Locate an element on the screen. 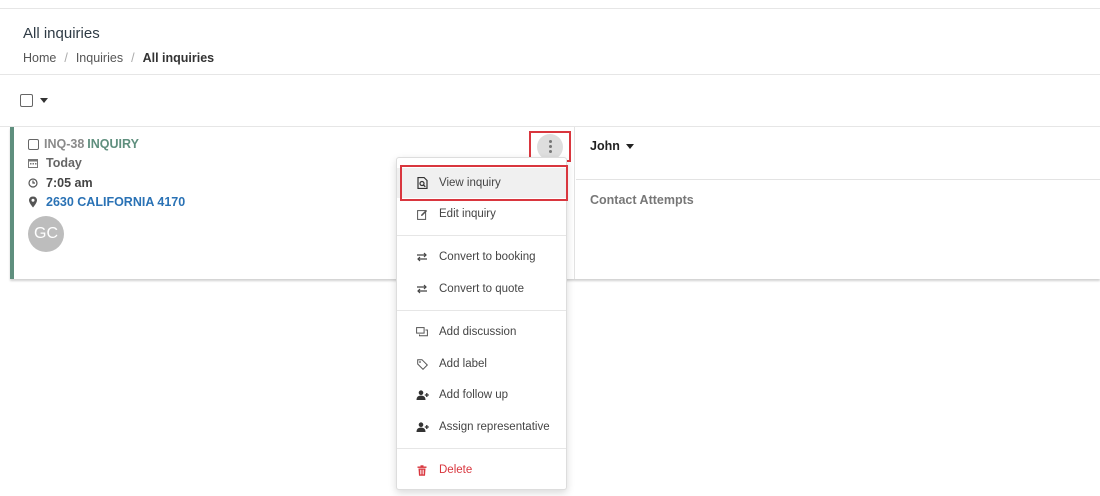 The width and height of the screenshot is (1100, 496). inquiry-time-row: 7:05 am is located at coordinates (60, 183).